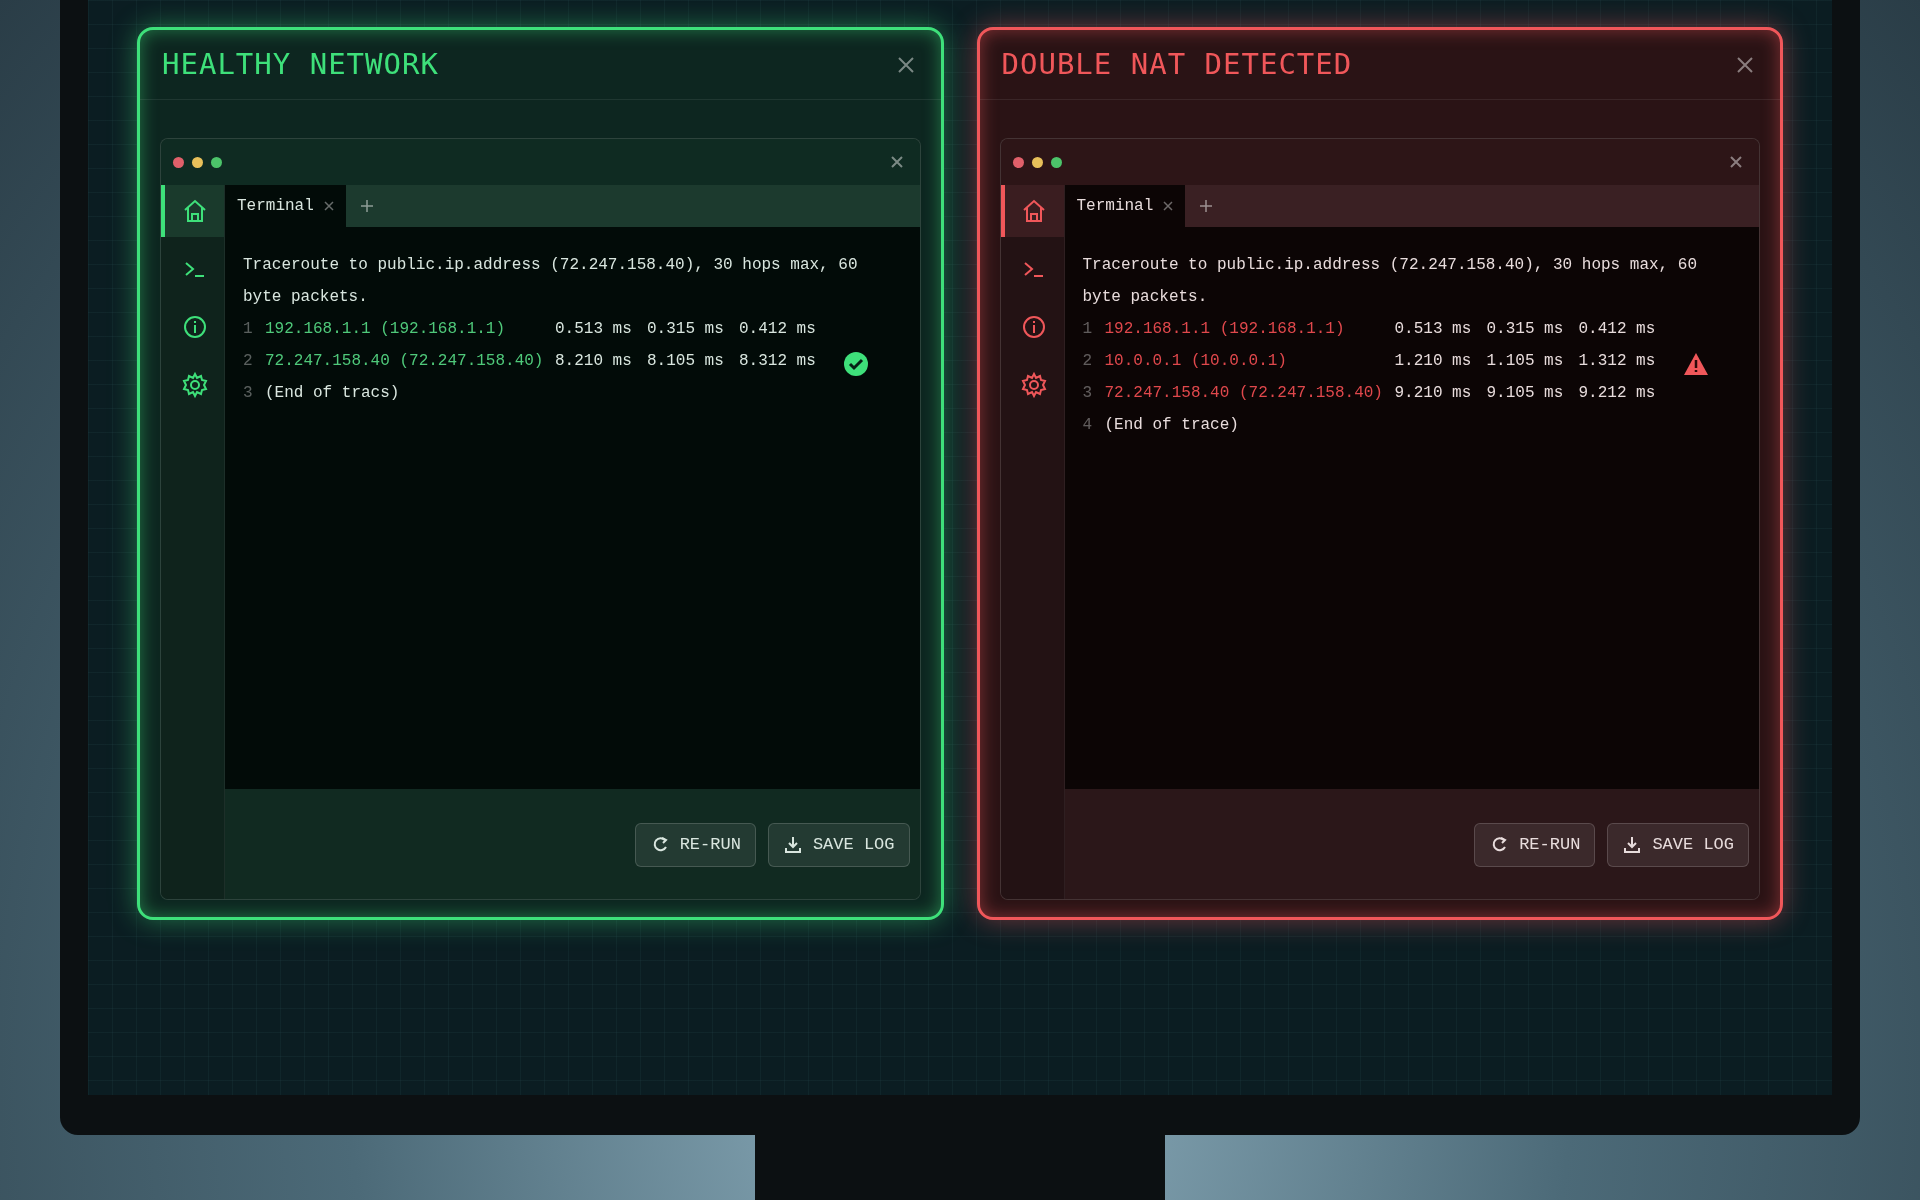 The image size is (1920, 1200). Describe the element at coordinates (594, 361) in the screenshot. I see `hop-time: 8.210 ms` at that location.